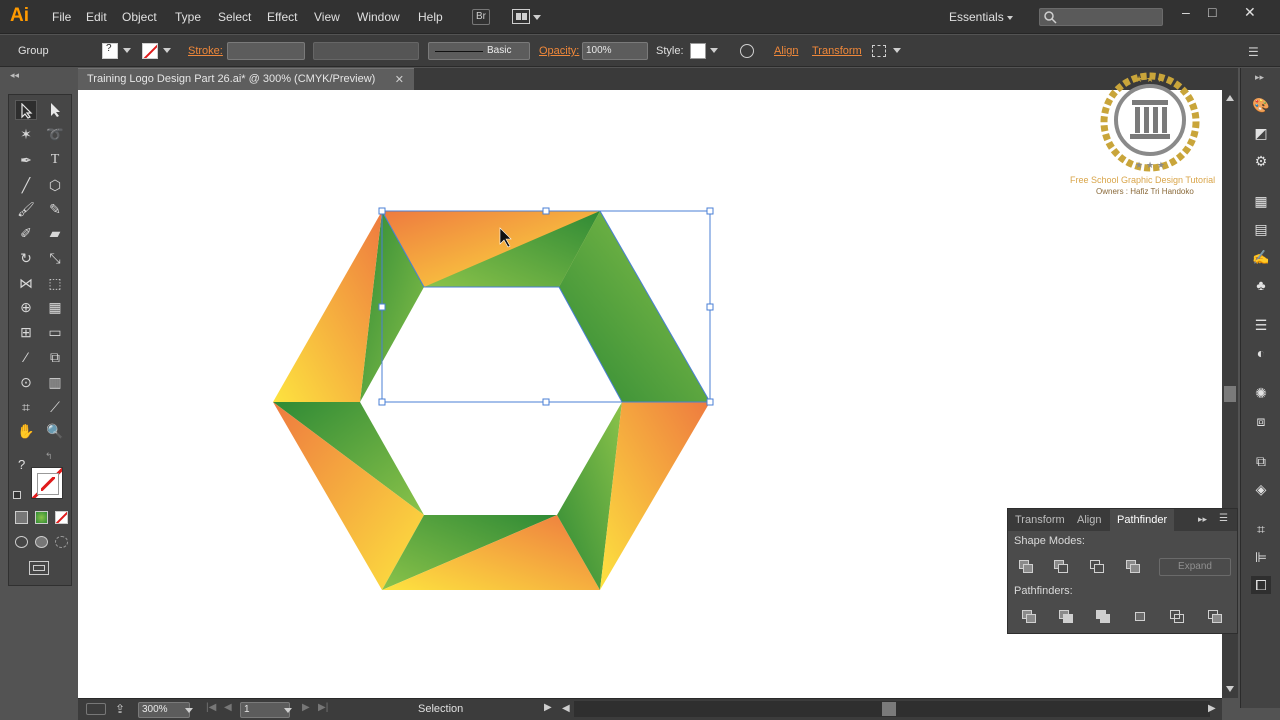 Image resolution: width=1280 pixels, height=720 pixels. I want to click on mesh-tool-icon: ⊞, so click(26, 332).